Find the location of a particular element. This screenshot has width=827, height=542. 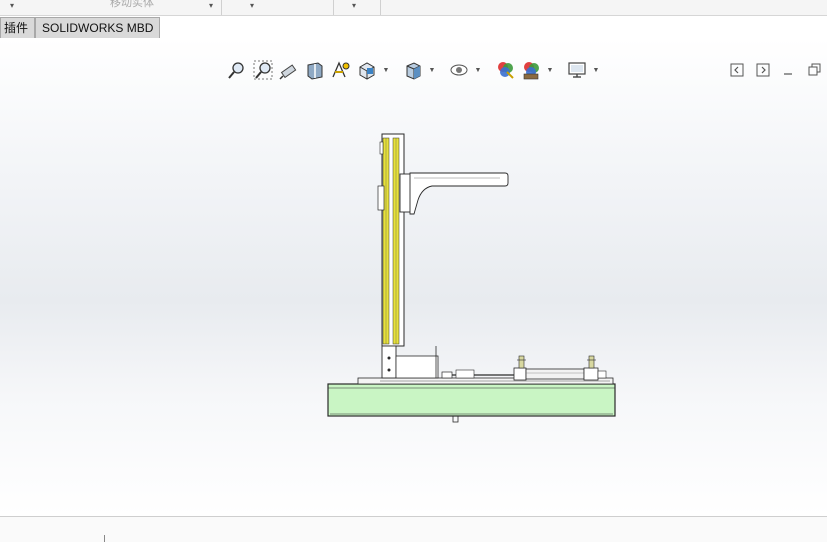

ribbon-divider is located at coordinates (221, 7).